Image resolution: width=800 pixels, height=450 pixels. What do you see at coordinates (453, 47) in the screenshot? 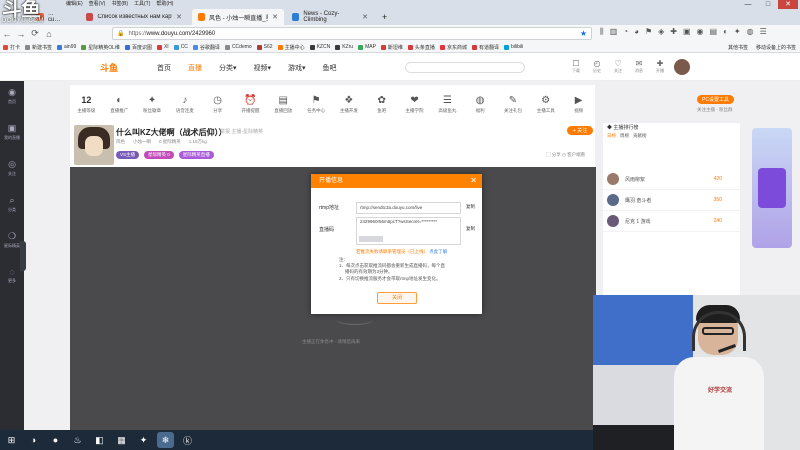
I see `bookmark-item: 京东商城` at bounding box center [453, 47].